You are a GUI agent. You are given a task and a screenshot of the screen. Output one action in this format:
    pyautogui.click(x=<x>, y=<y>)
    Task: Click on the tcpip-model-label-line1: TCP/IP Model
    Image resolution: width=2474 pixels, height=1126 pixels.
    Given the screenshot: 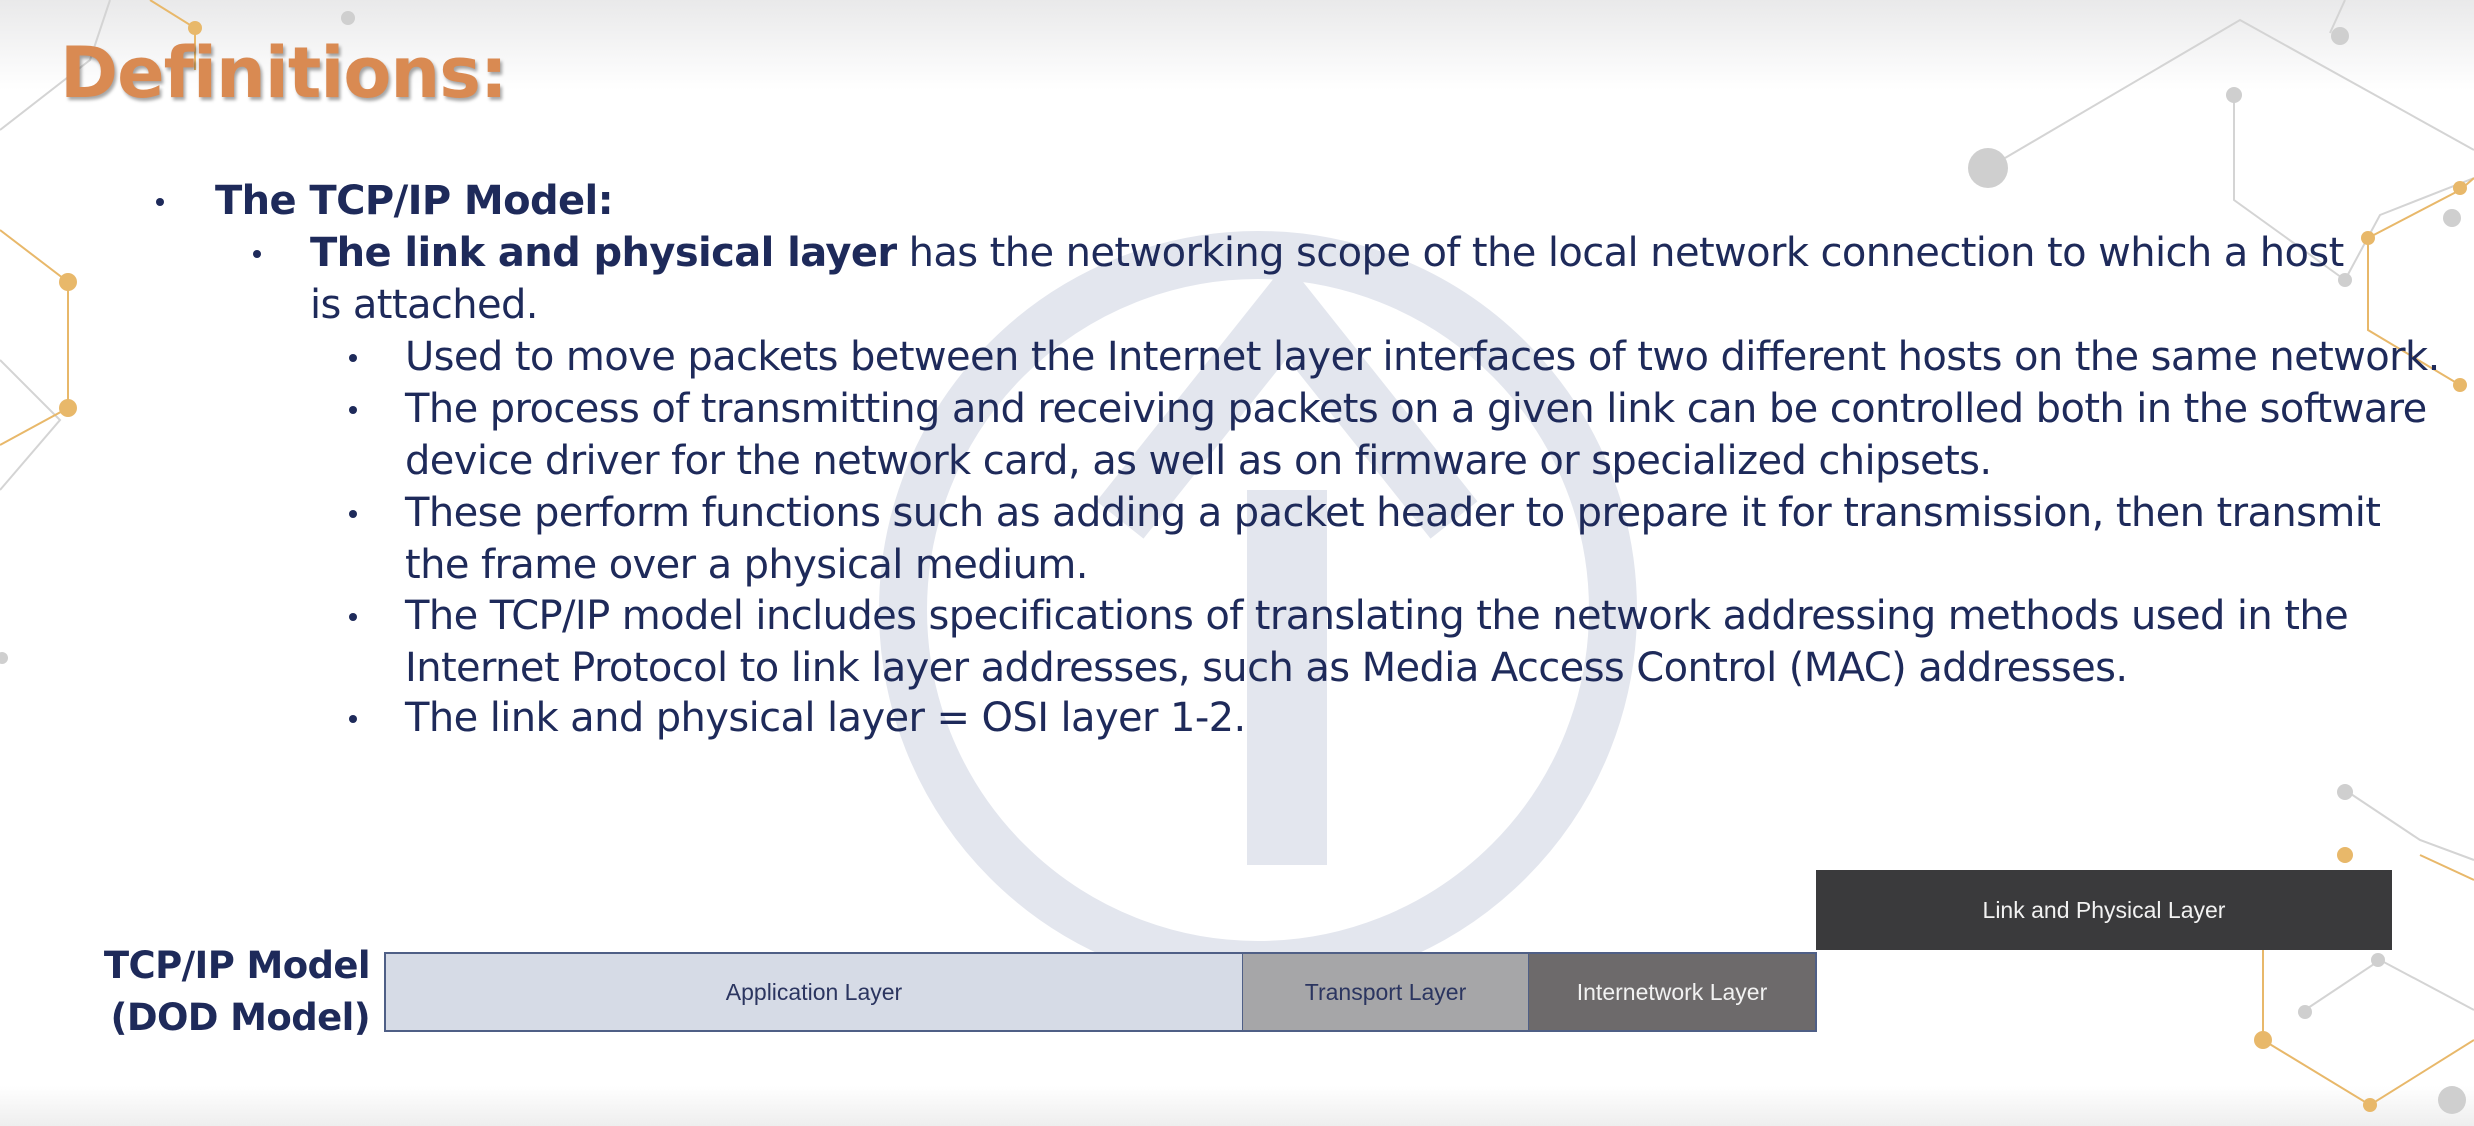 What is the action you would take?
    pyautogui.click(x=237, y=965)
    